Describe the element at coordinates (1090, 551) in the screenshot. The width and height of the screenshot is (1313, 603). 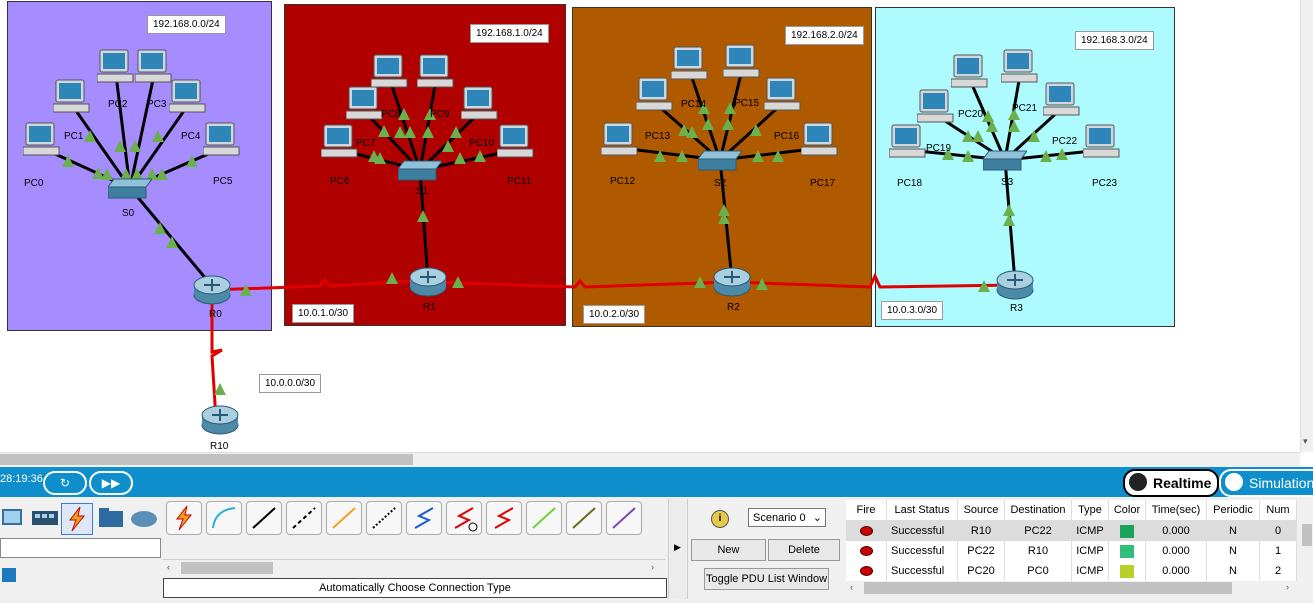
I see `type-cell: ICMP` at that location.